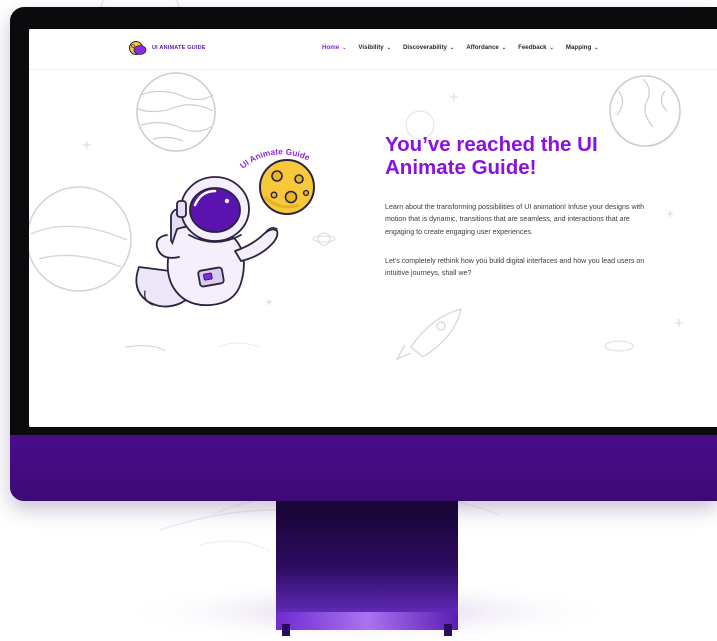 This screenshot has width=717, height=641. Describe the element at coordinates (448, 630) in the screenshot. I see `stand-foot-right` at that location.